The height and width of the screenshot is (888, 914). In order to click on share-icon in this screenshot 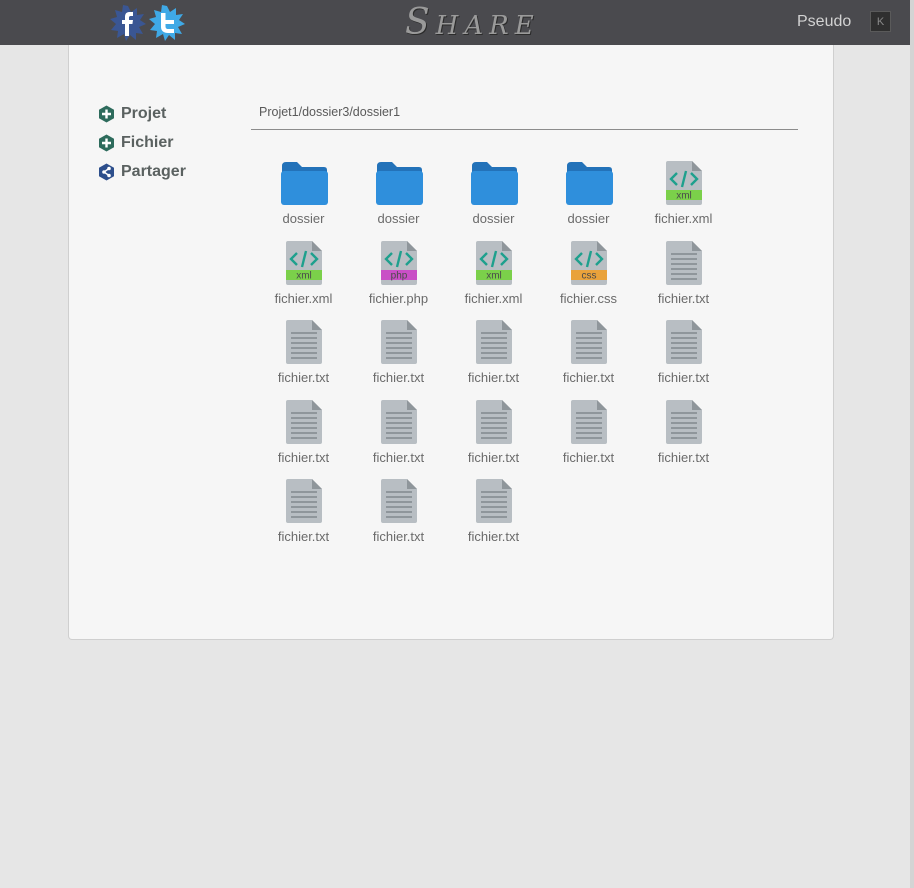, I will do `click(106, 171)`.